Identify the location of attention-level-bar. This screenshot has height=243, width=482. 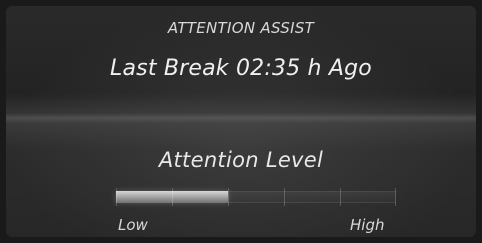
(256, 198).